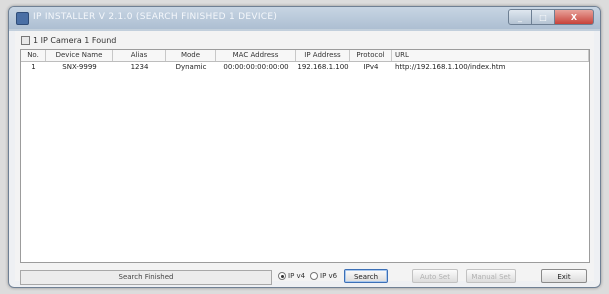  I want to click on cell-mac-address: 00:00:00:00:00:00, so click(256, 67).